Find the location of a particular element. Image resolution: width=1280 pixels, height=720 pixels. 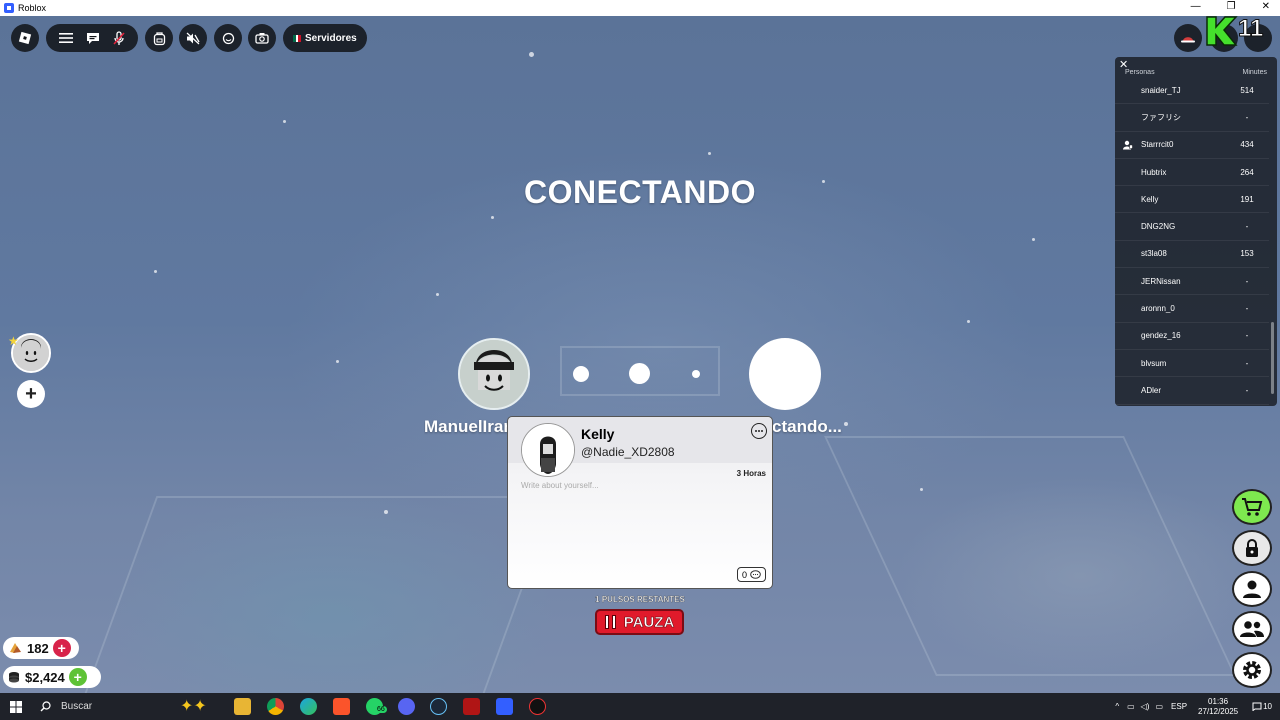

leaderboard-scrollbar is located at coordinates (1272, 358).